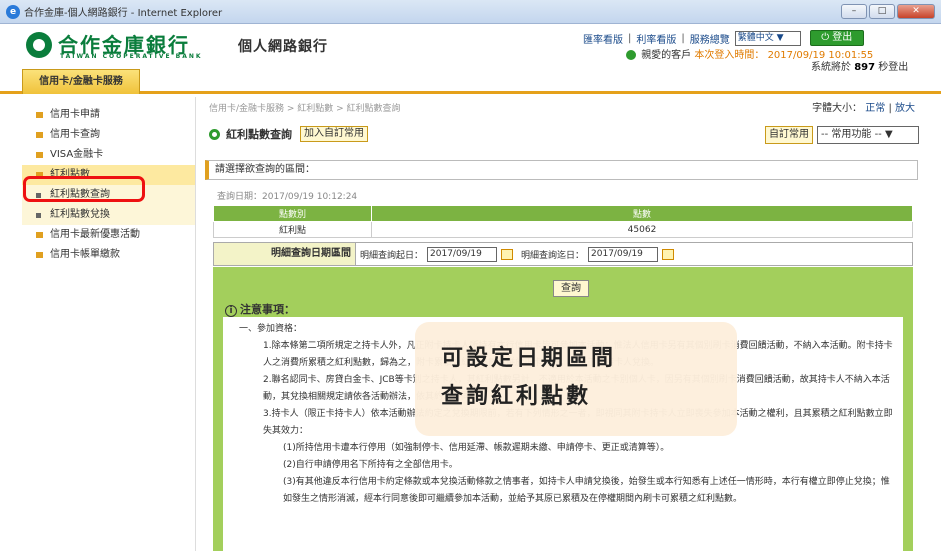 The height and width of the screenshot is (551, 941). I want to click on service-overview-link: 服務總覽, so click(710, 38).